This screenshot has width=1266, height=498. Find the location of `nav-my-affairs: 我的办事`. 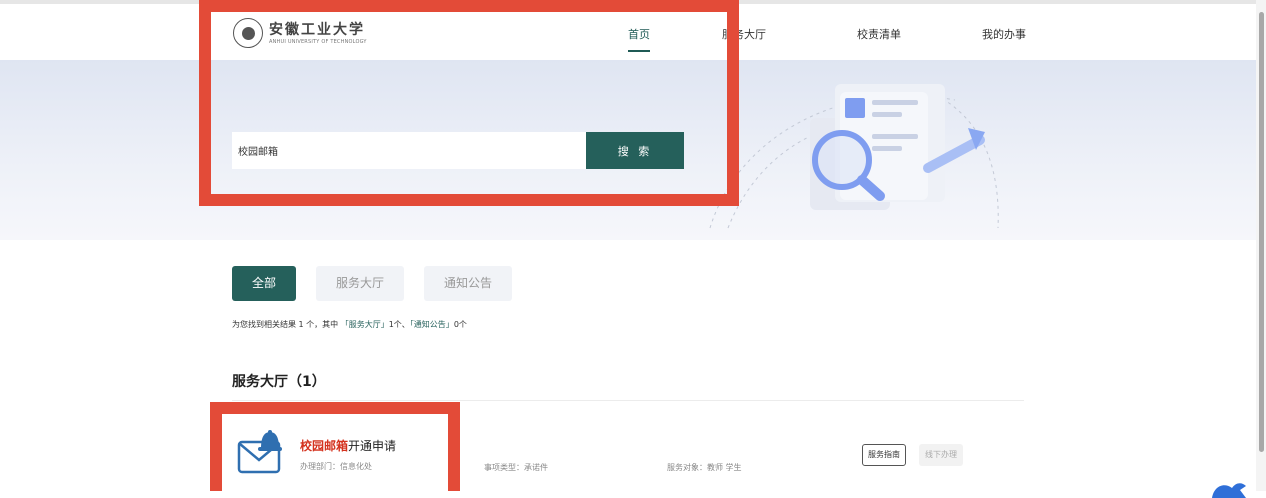

nav-my-affairs: 我的办事 is located at coordinates (1004, 34).